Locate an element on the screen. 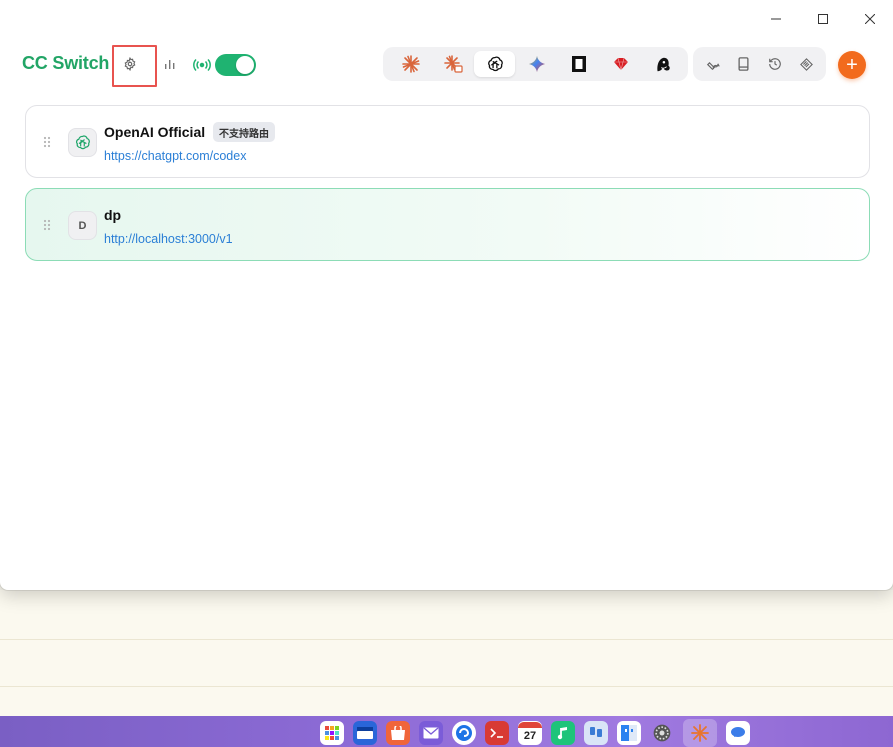 The height and width of the screenshot is (747, 893). app-tab-bar is located at coordinates (535, 64).